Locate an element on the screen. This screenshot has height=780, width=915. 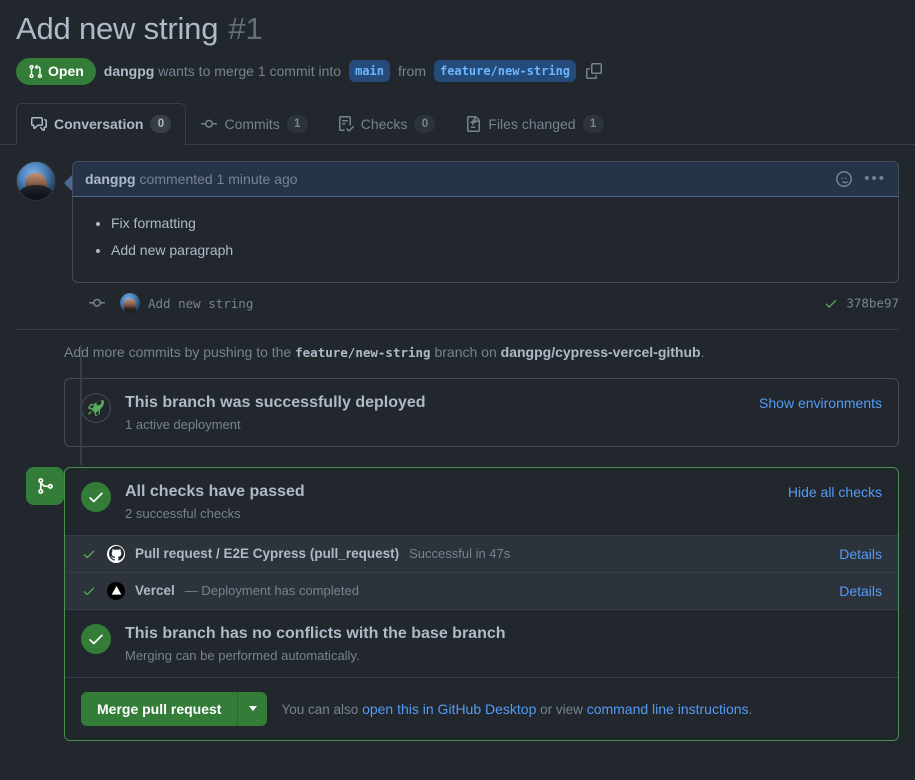
tab-label: Checks is located at coordinates (384, 123).